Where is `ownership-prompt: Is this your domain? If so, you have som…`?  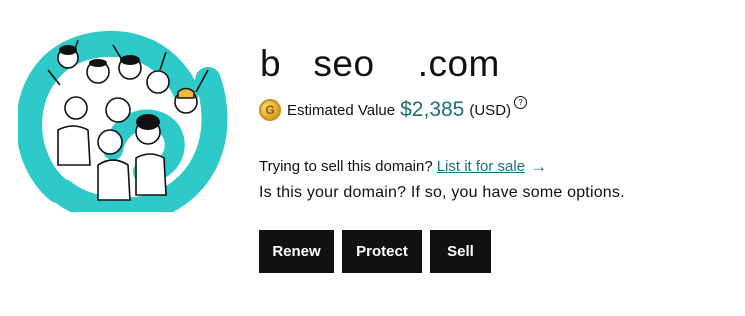 ownership-prompt: Is this your domain? If so, you have som… is located at coordinates (442, 192).